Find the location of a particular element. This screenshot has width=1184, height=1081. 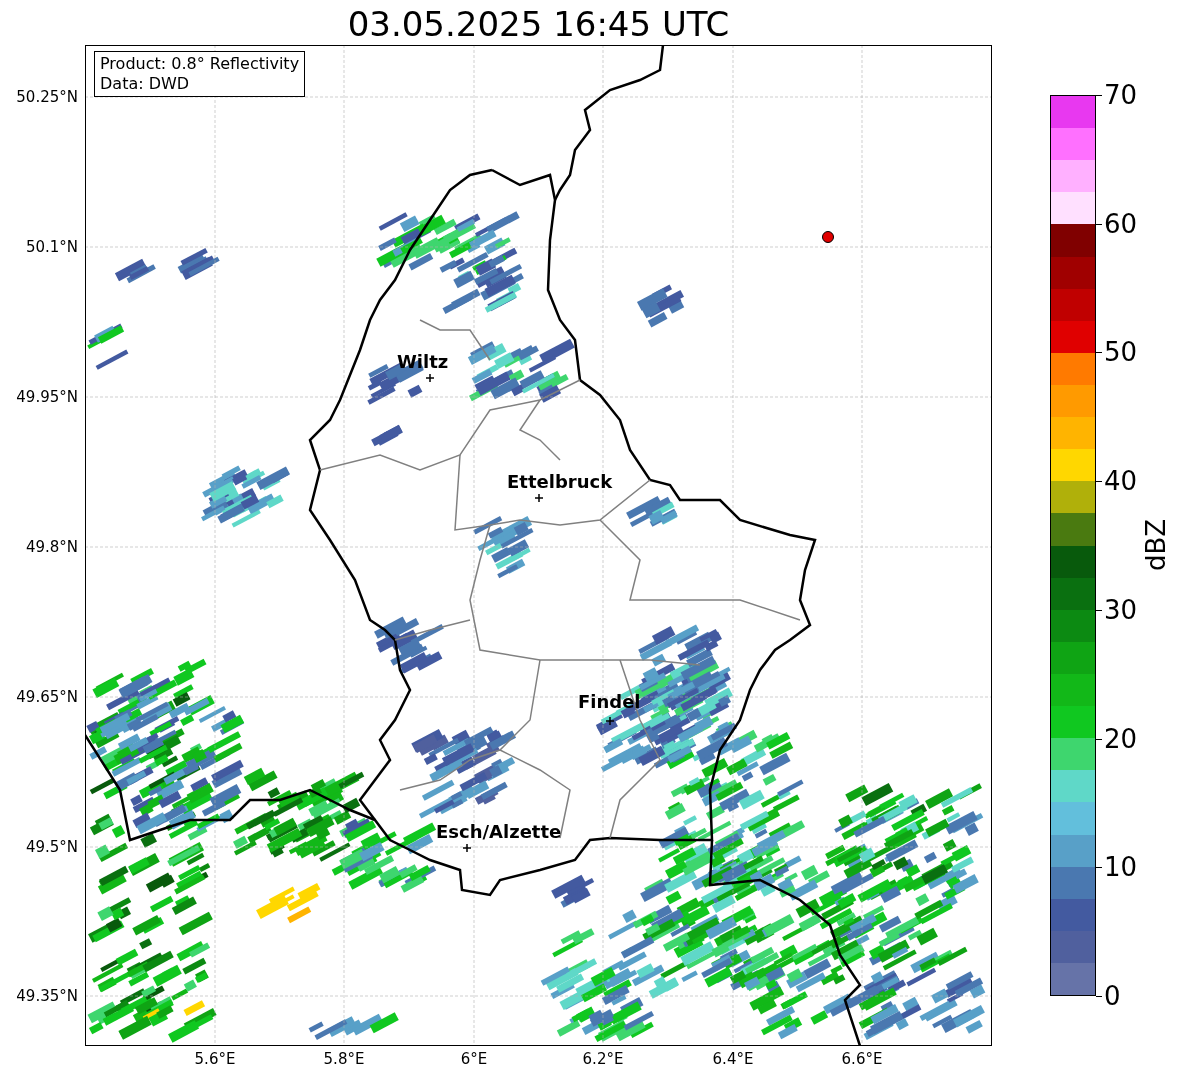

longitude-tick-label: 5.8°E is located at coordinates (344, 1059).